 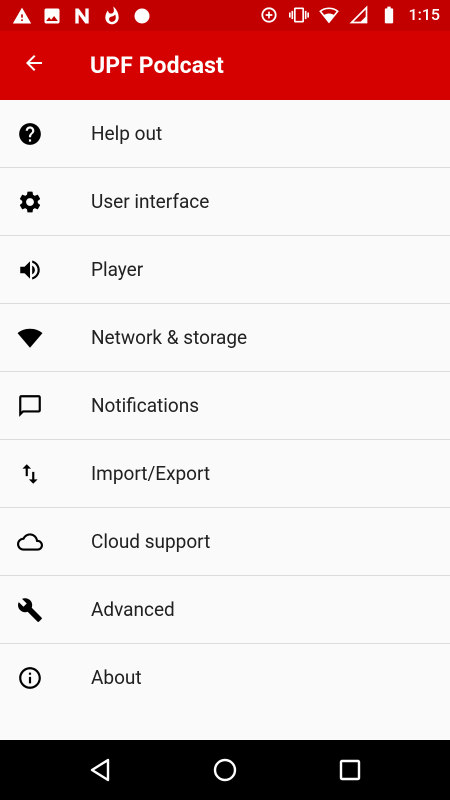 I want to click on back-button, so click(x=34, y=65).